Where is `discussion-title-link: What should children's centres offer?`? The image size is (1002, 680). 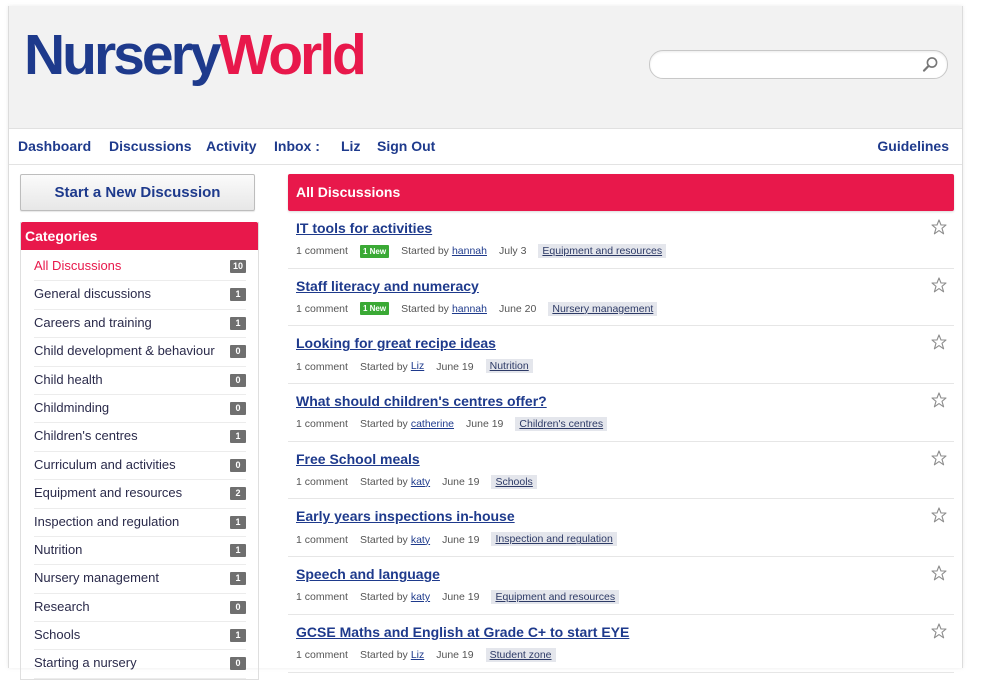 discussion-title-link: What should children's centres offer? is located at coordinates (421, 401).